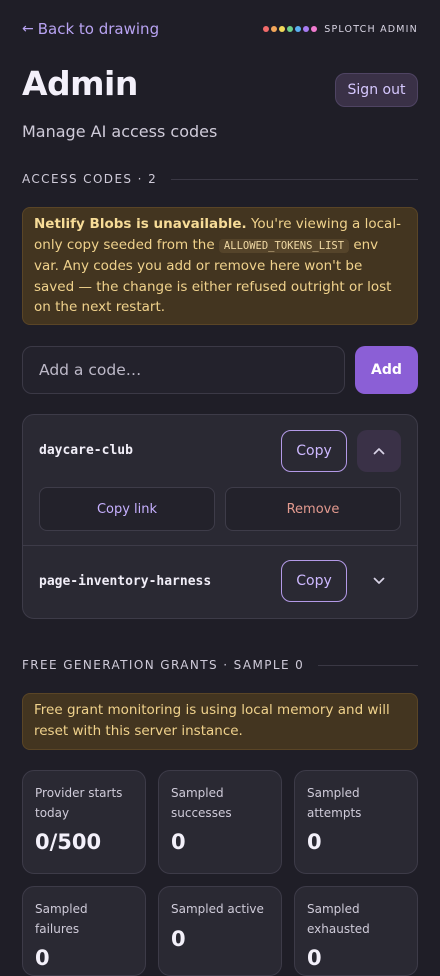 This screenshot has width=440, height=976. I want to click on code-name-daycare-club: daycare-club, so click(86, 450).